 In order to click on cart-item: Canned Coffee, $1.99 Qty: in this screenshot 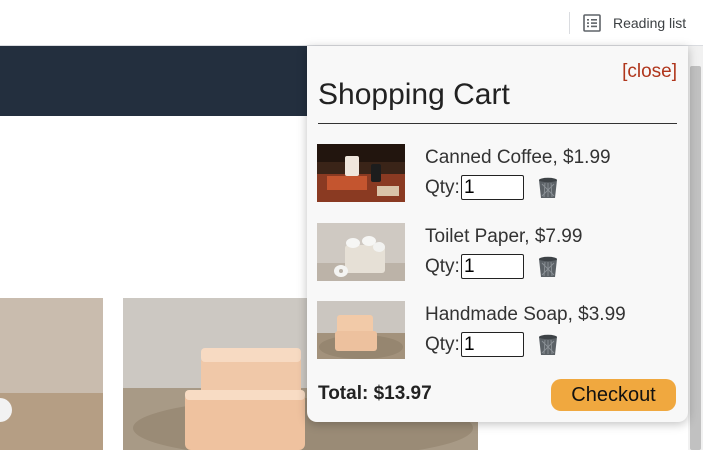, I will do `click(497, 174)`.